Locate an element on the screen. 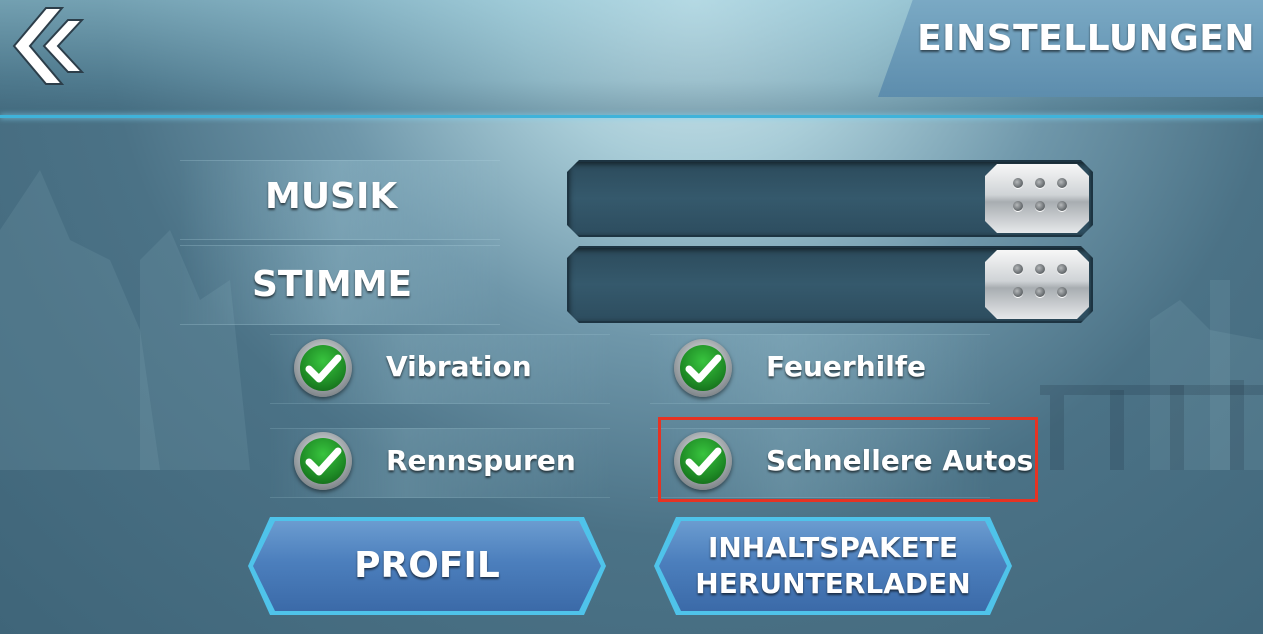  fire-assist-label: Feuerhilfe is located at coordinates (846, 366).